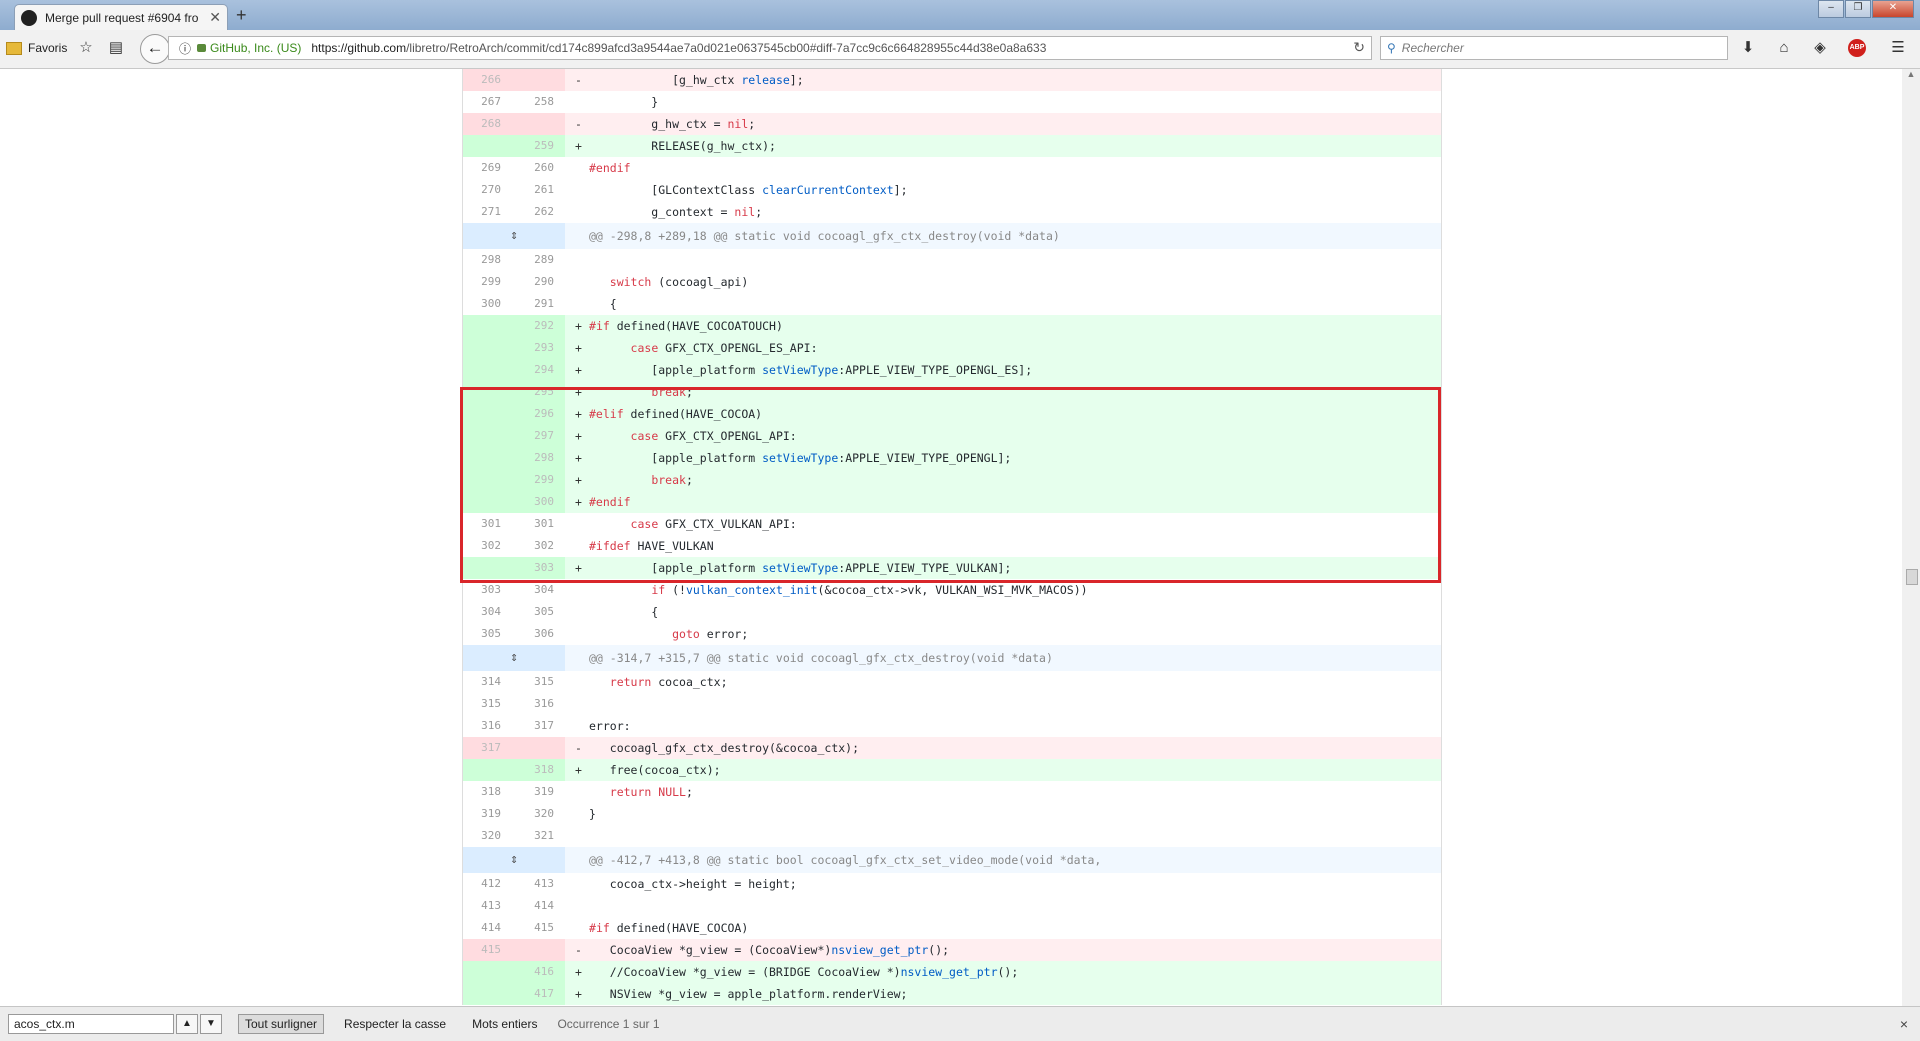  Describe the element at coordinates (1904, 1024) in the screenshot. I see `find-close-icon: ×` at that location.